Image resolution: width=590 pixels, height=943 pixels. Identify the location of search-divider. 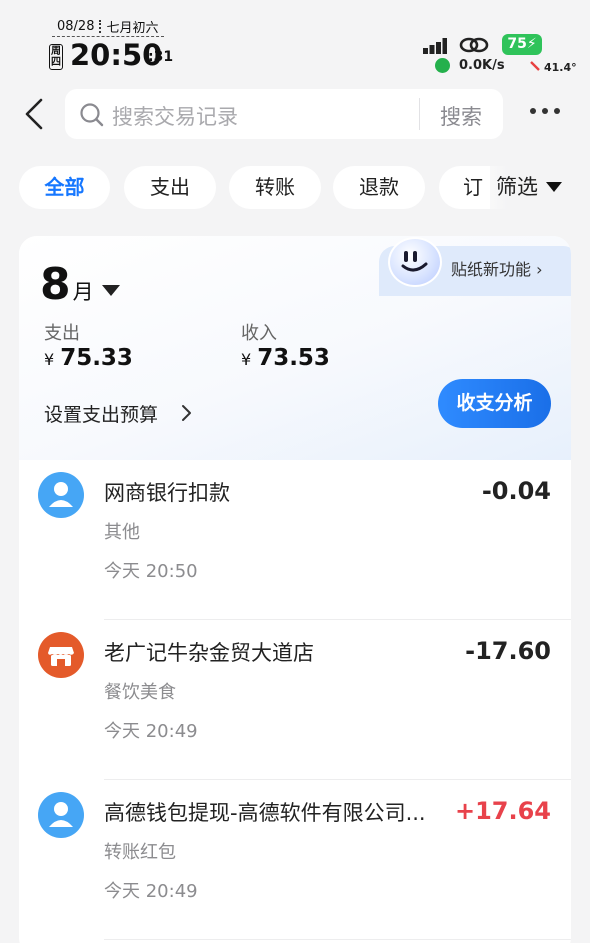
(419, 114).